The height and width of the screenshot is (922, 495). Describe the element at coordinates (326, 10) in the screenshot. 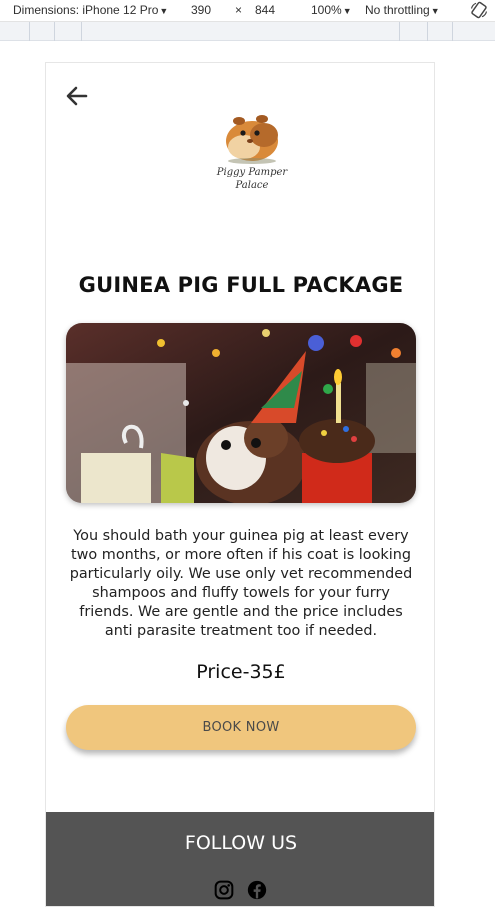

I see `zoom-label: 100%` at that location.